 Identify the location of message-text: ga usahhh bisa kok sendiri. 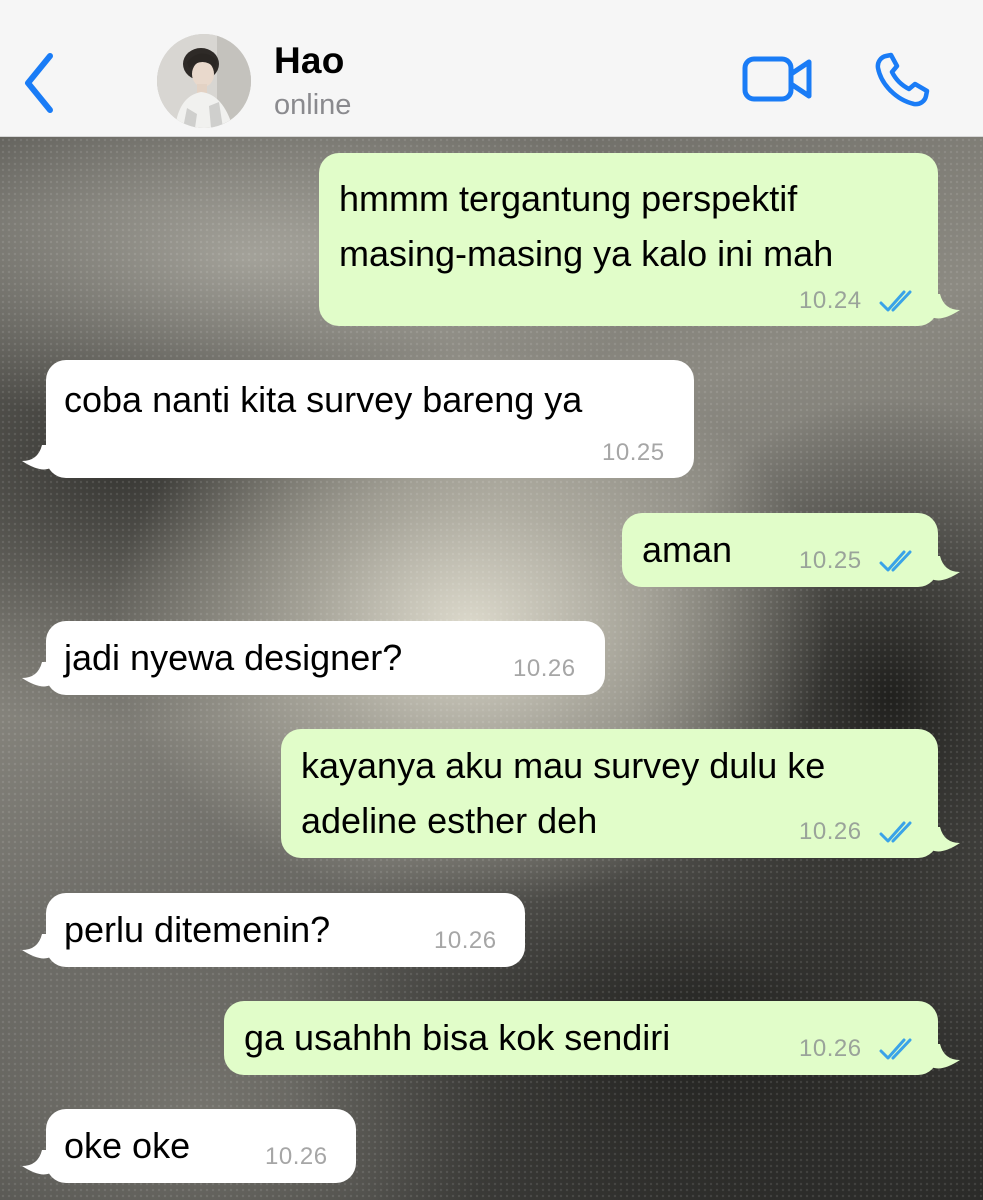
(457, 1037).